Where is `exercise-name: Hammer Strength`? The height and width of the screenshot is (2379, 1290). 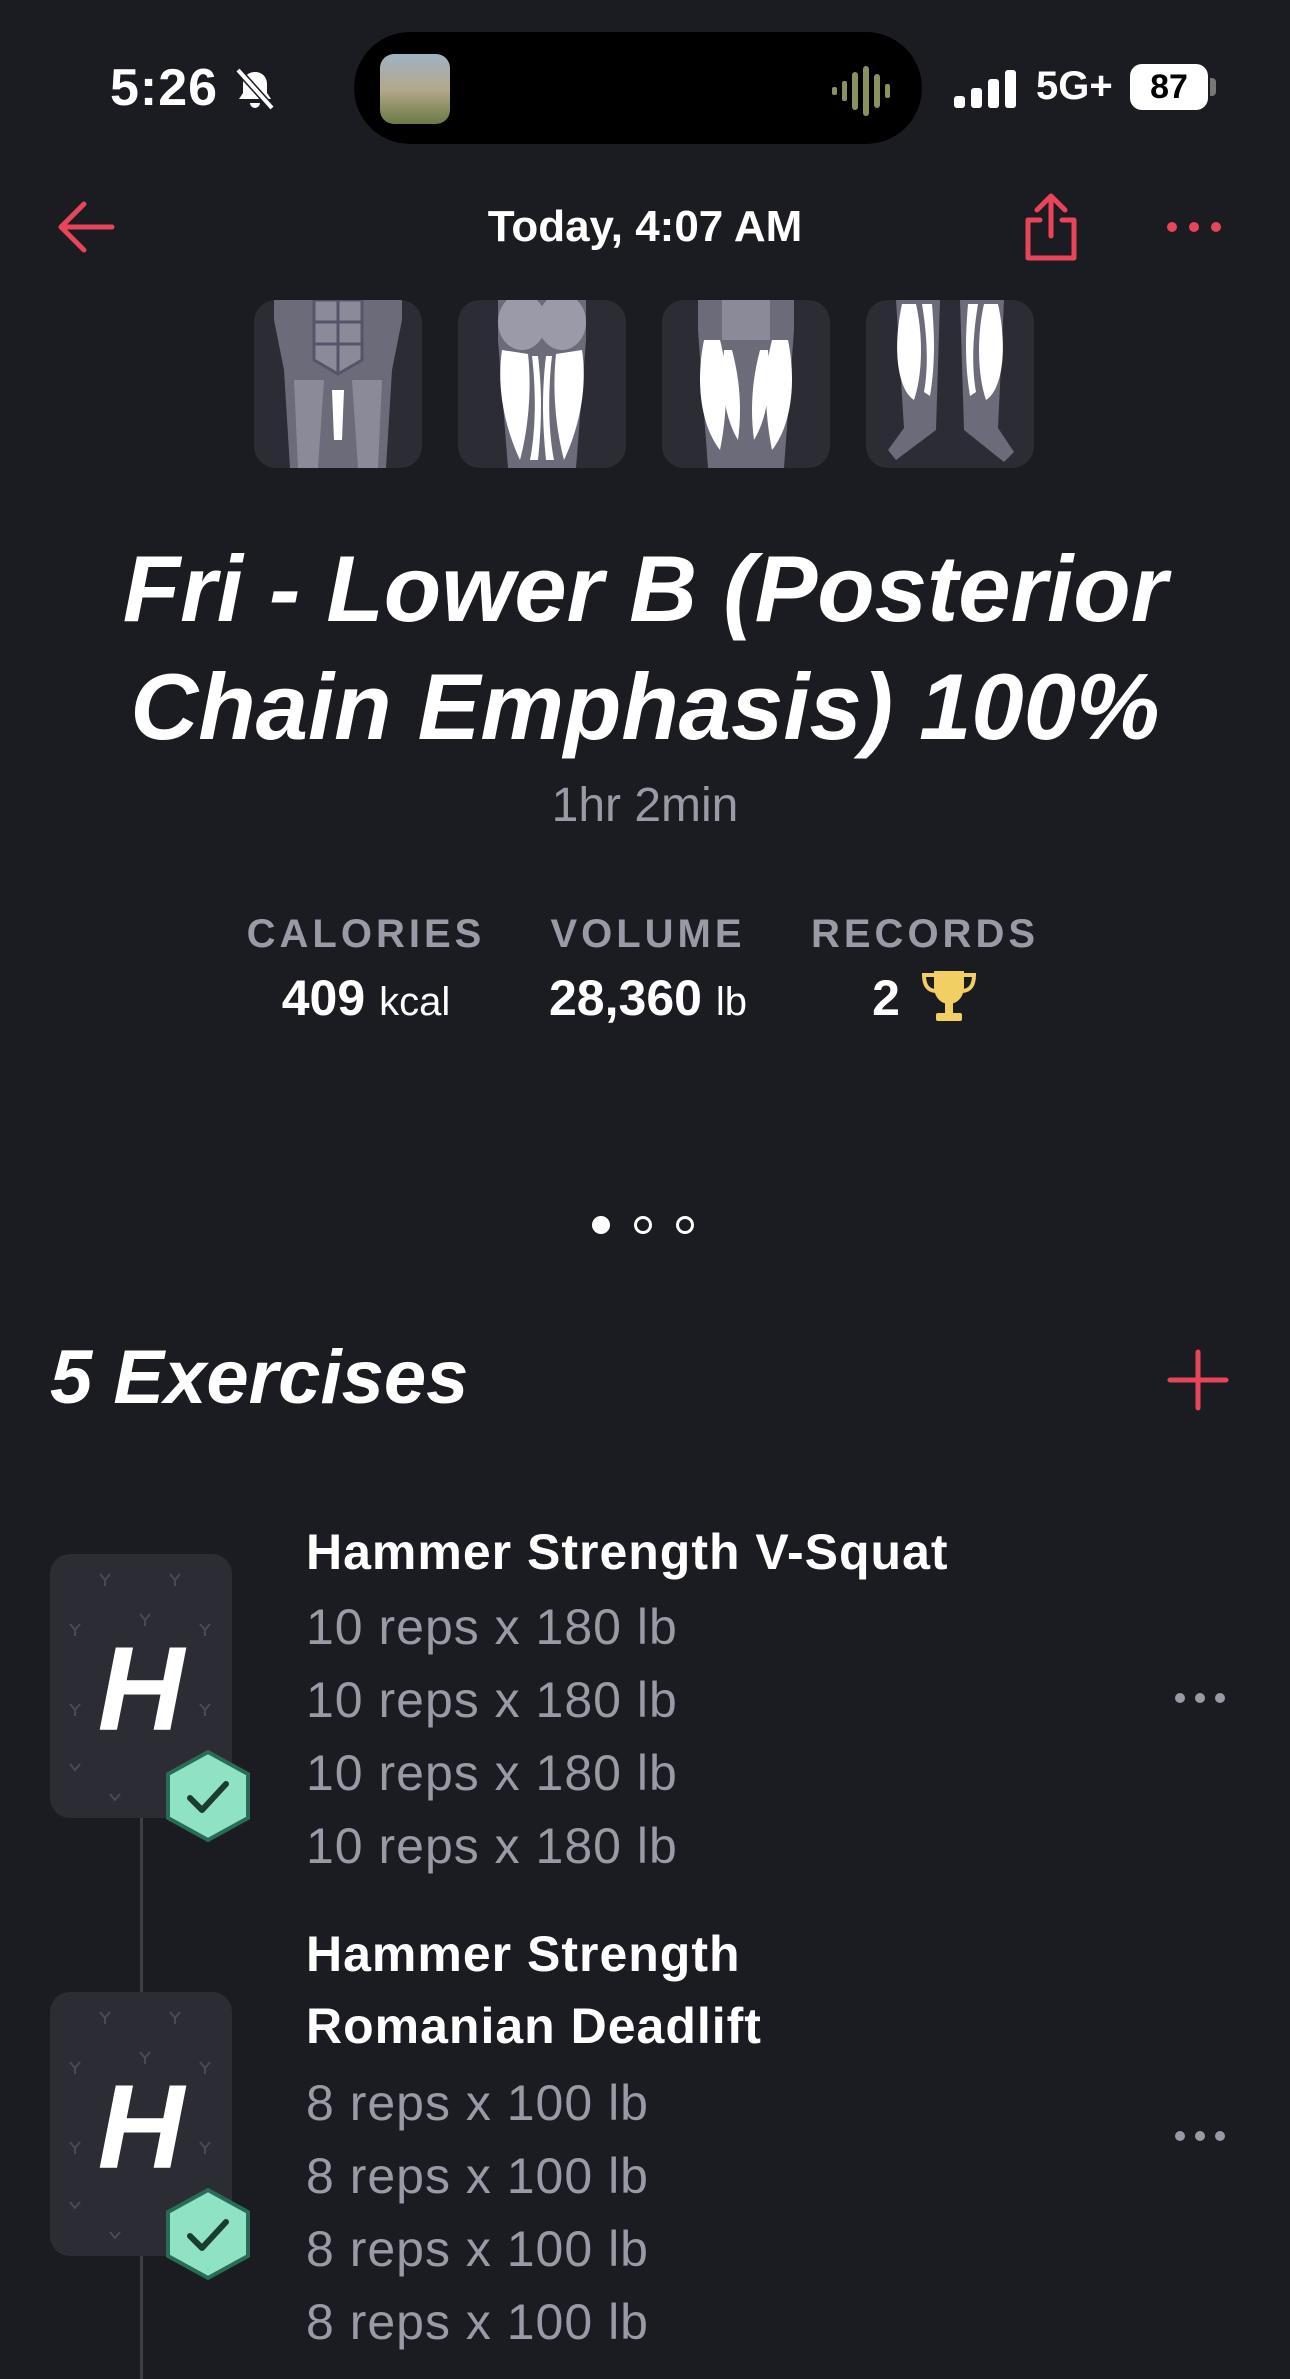
exercise-name: Hammer Strength is located at coordinates (523, 1954).